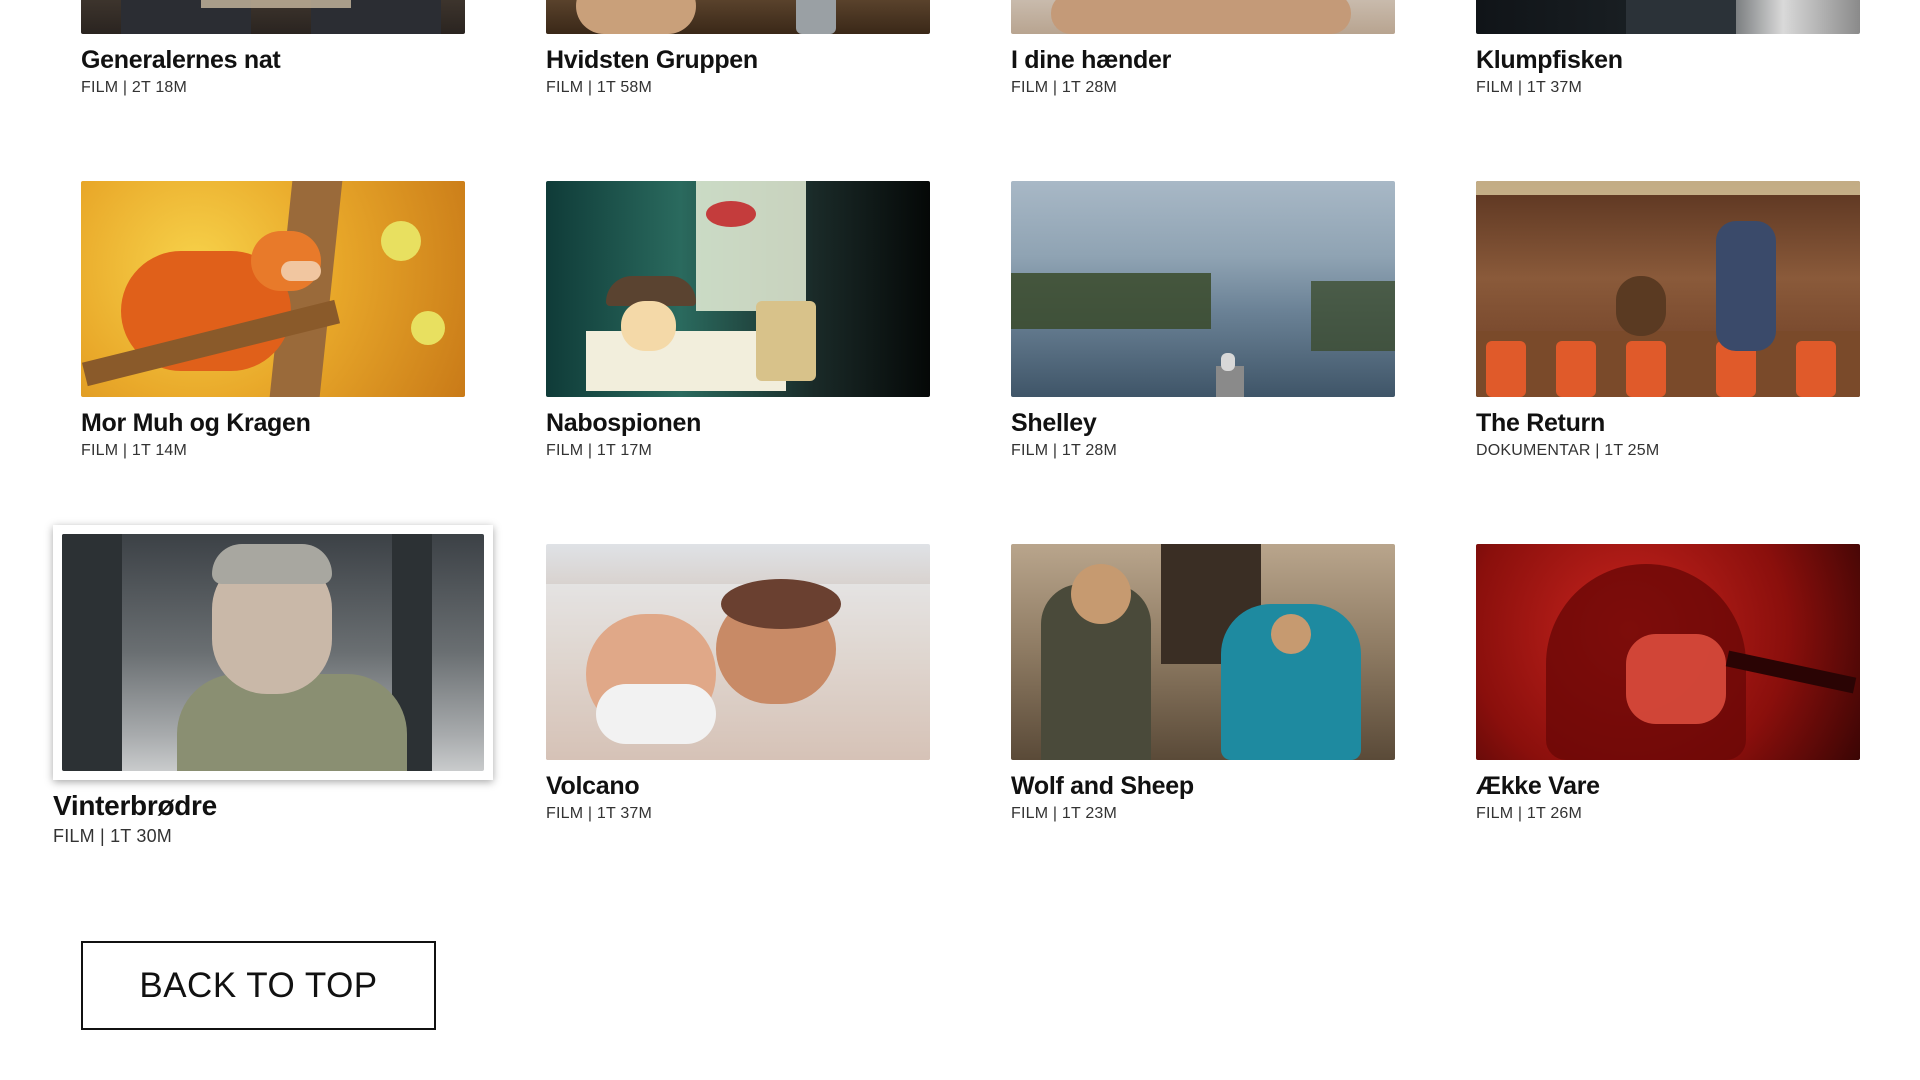 The image size is (1920, 1080). I want to click on movie-title: Mor Muh og Kragen, so click(196, 423).